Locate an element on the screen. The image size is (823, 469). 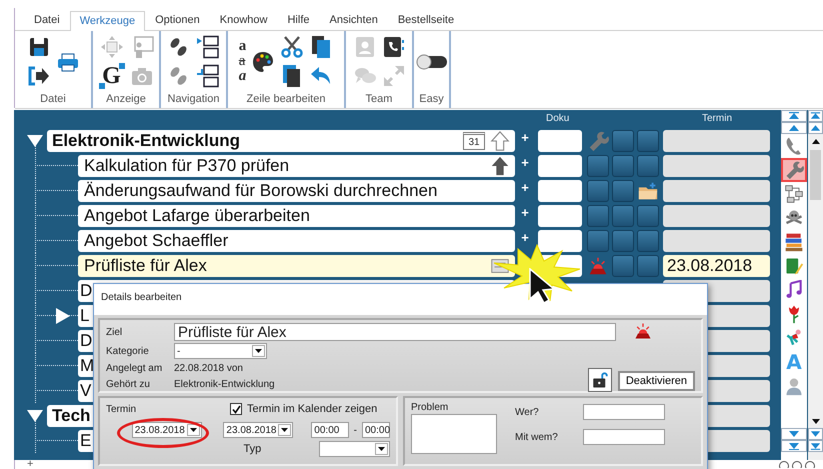
lock-button is located at coordinates (600, 380).